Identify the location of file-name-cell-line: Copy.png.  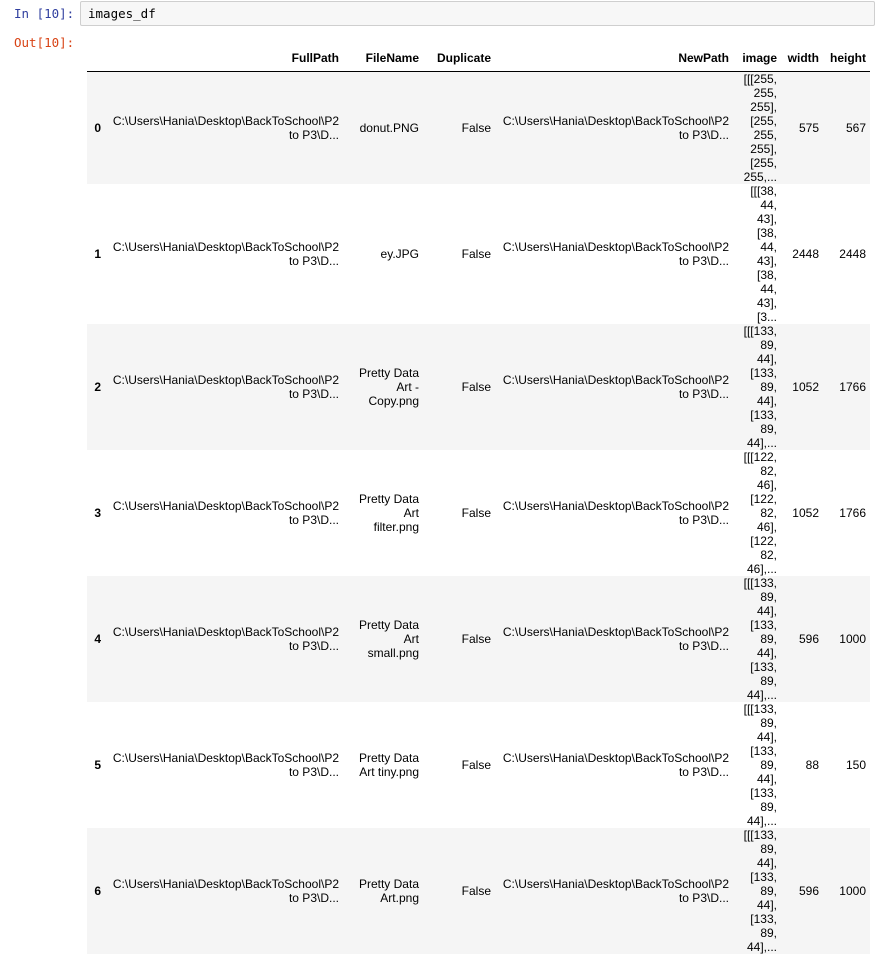
(383, 401).